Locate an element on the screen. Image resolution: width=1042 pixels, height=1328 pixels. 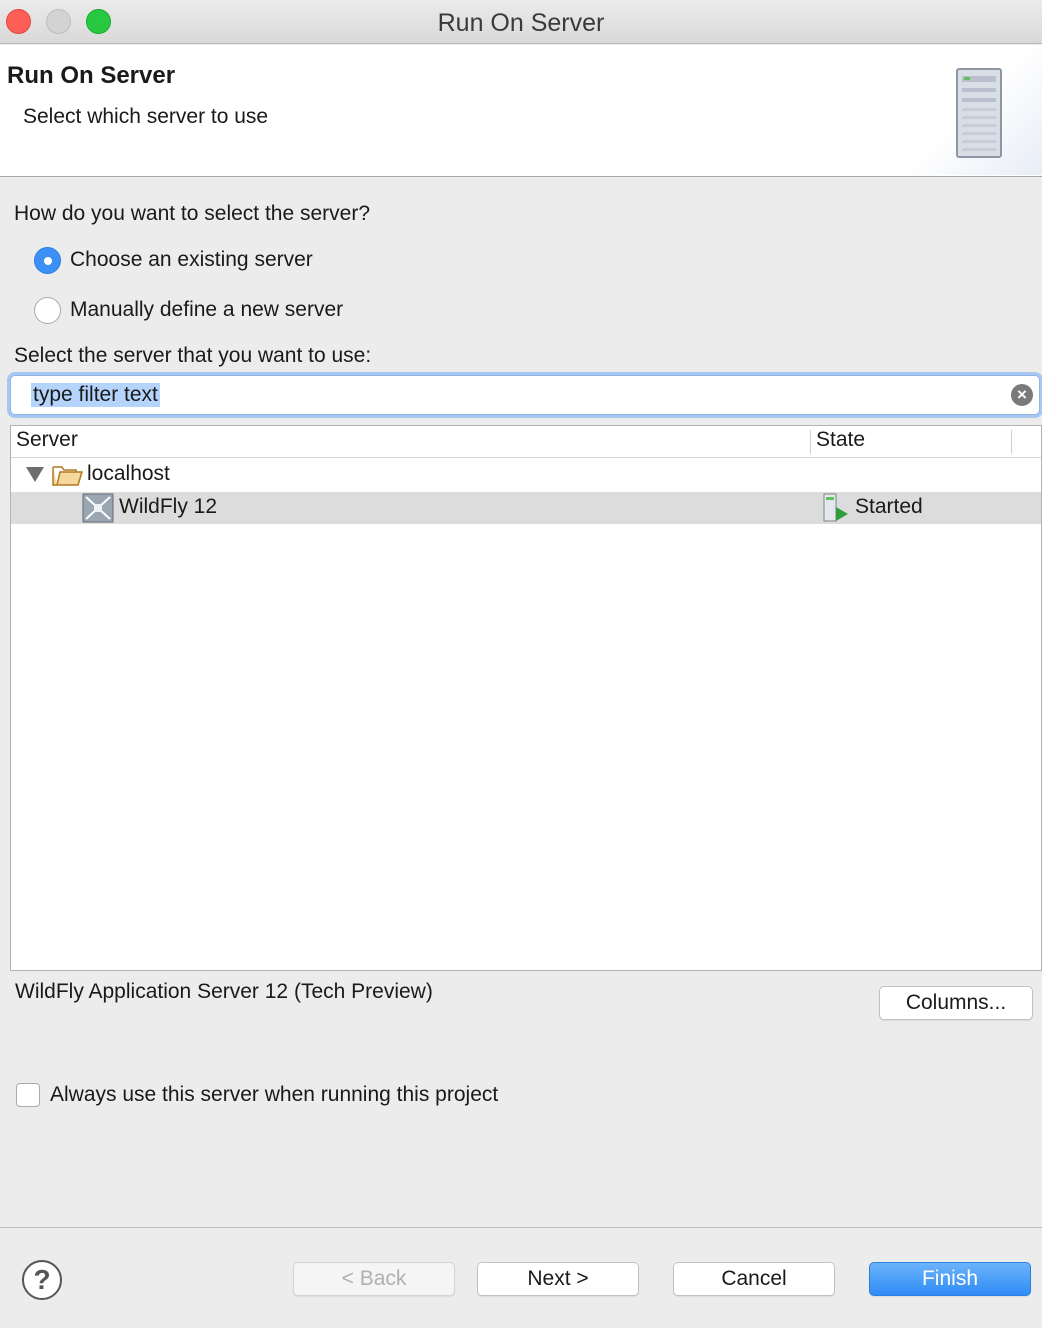
radio-label: Choose an existing server is located at coordinates (191, 259).